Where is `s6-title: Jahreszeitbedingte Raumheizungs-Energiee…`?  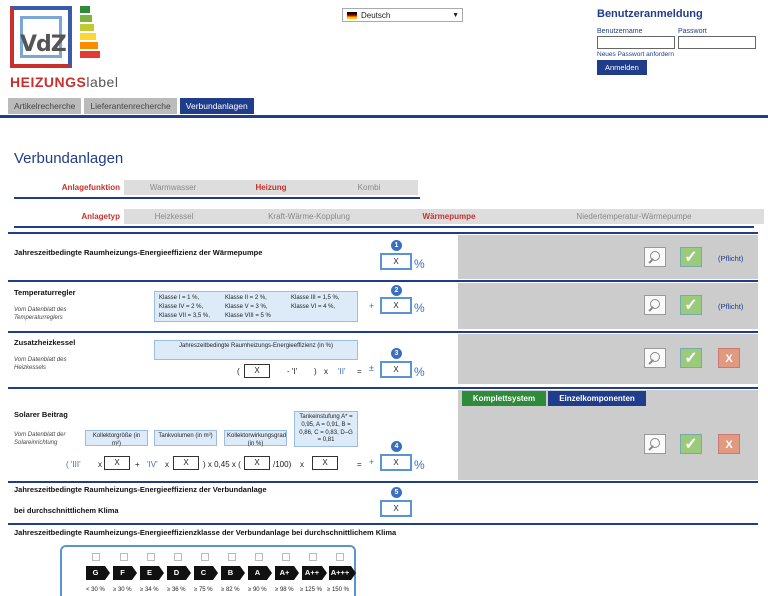
s6-title: Jahreszeitbedingte Raumheizungs-Energiee… is located at coordinates (205, 532).